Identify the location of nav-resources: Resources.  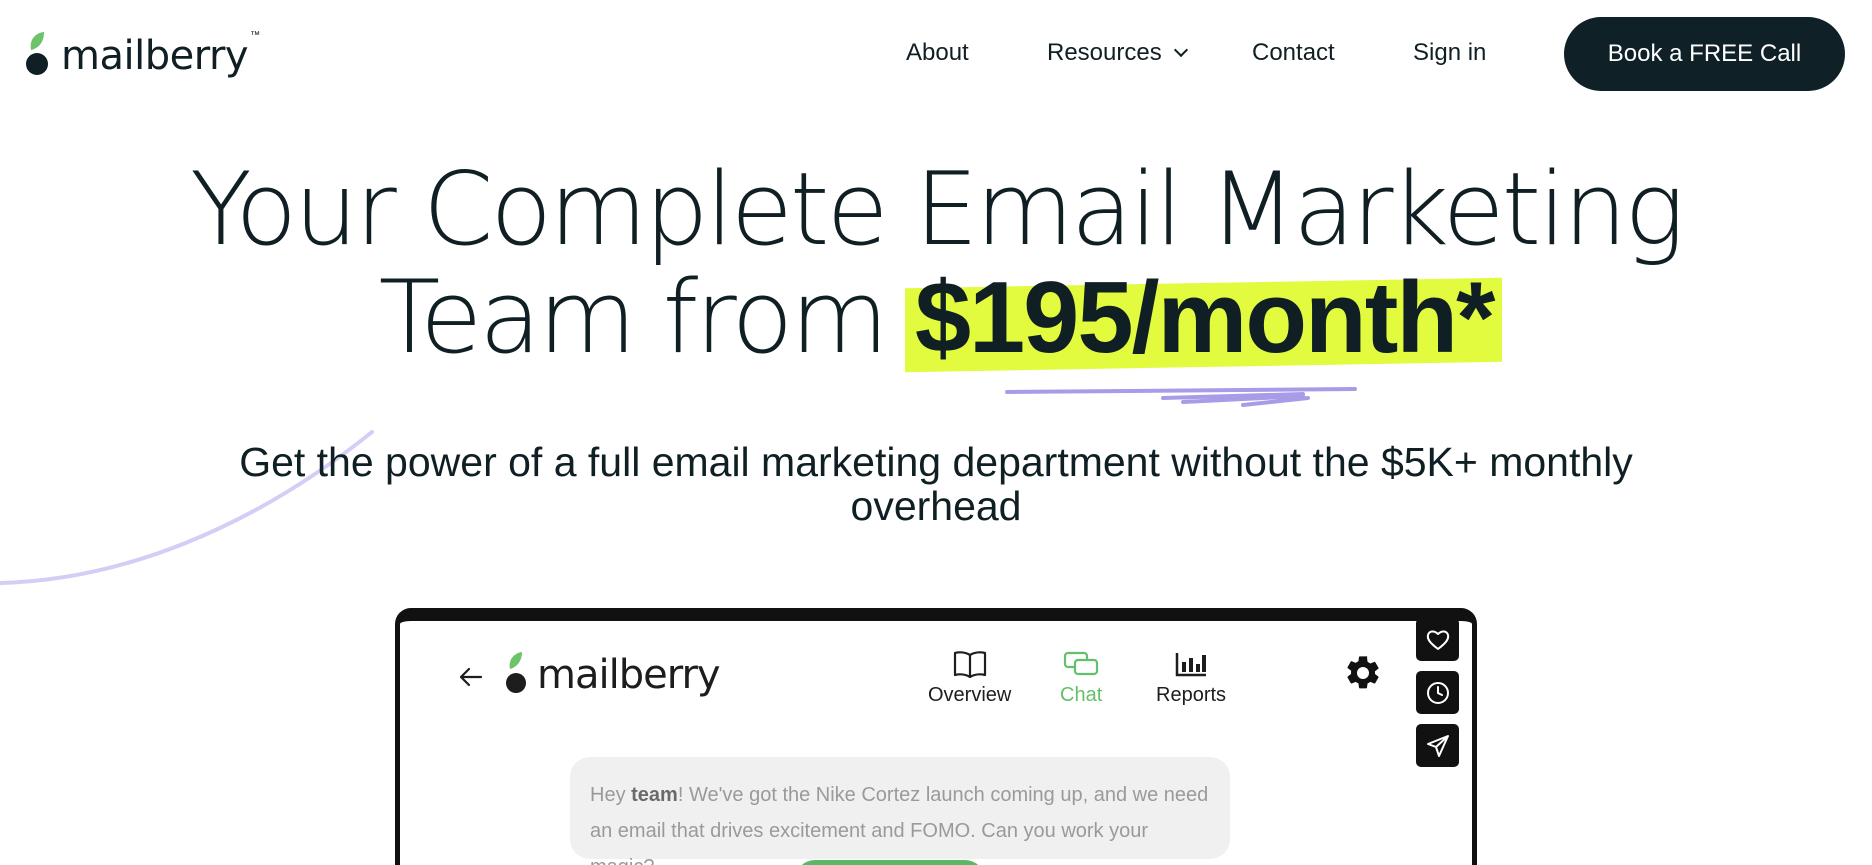
(1117, 53).